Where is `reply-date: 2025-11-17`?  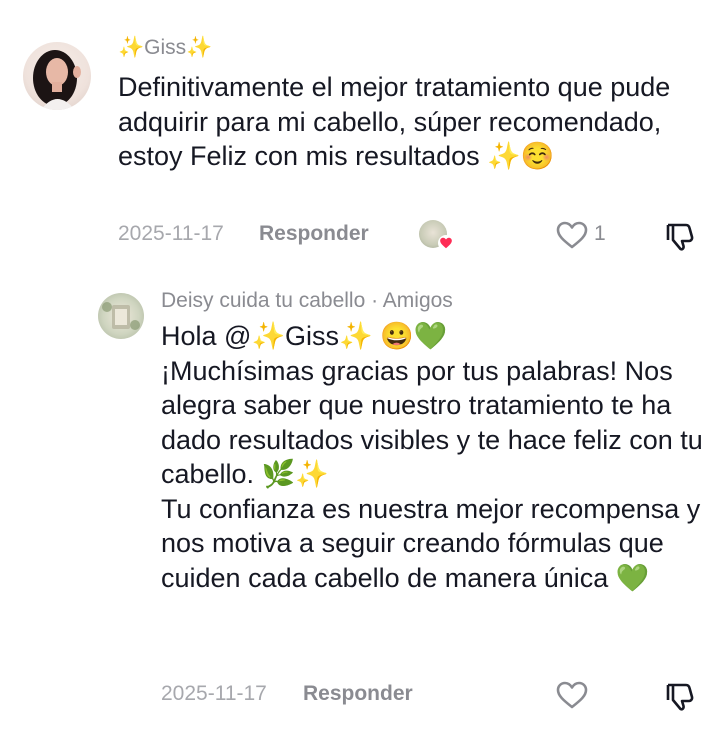 reply-date: 2025-11-17 is located at coordinates (214, 693).